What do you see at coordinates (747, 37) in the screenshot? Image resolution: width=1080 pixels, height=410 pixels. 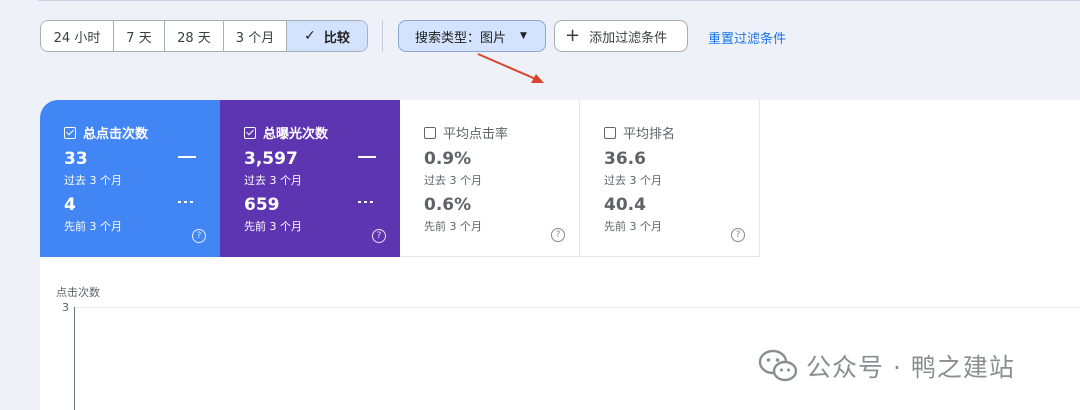 I see `reset-filters-link: 重置过滤条件` at bounding box center [747, 37].